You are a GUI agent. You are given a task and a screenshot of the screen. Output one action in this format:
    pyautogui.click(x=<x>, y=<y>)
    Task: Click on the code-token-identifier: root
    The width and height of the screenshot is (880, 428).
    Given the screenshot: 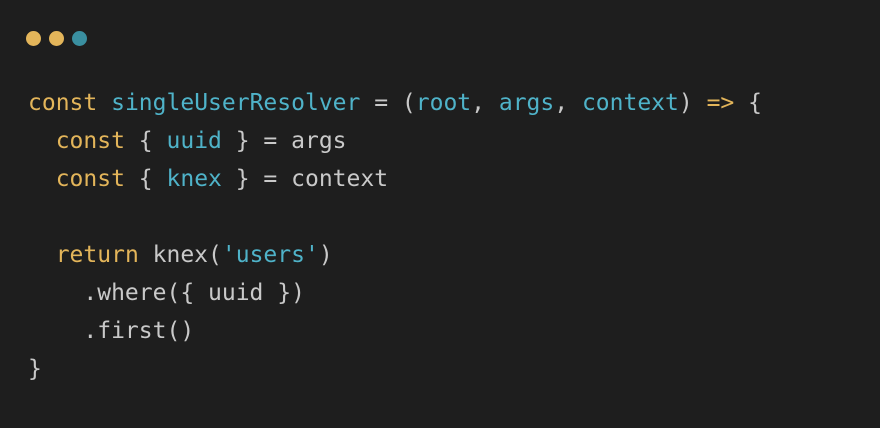 What is the action you would take?
    pyautogui.click(x=443, y=103)
    